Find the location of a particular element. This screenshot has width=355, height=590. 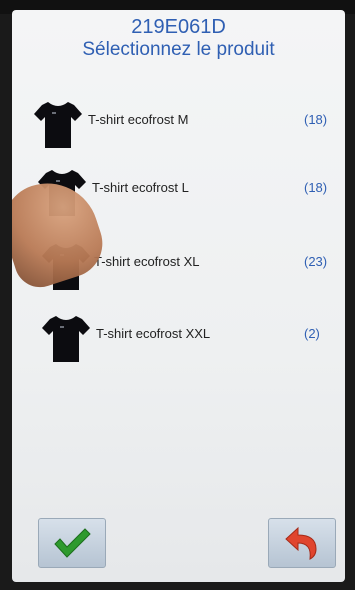

product-reference: 219E061D is located at coordinates (178, 27).